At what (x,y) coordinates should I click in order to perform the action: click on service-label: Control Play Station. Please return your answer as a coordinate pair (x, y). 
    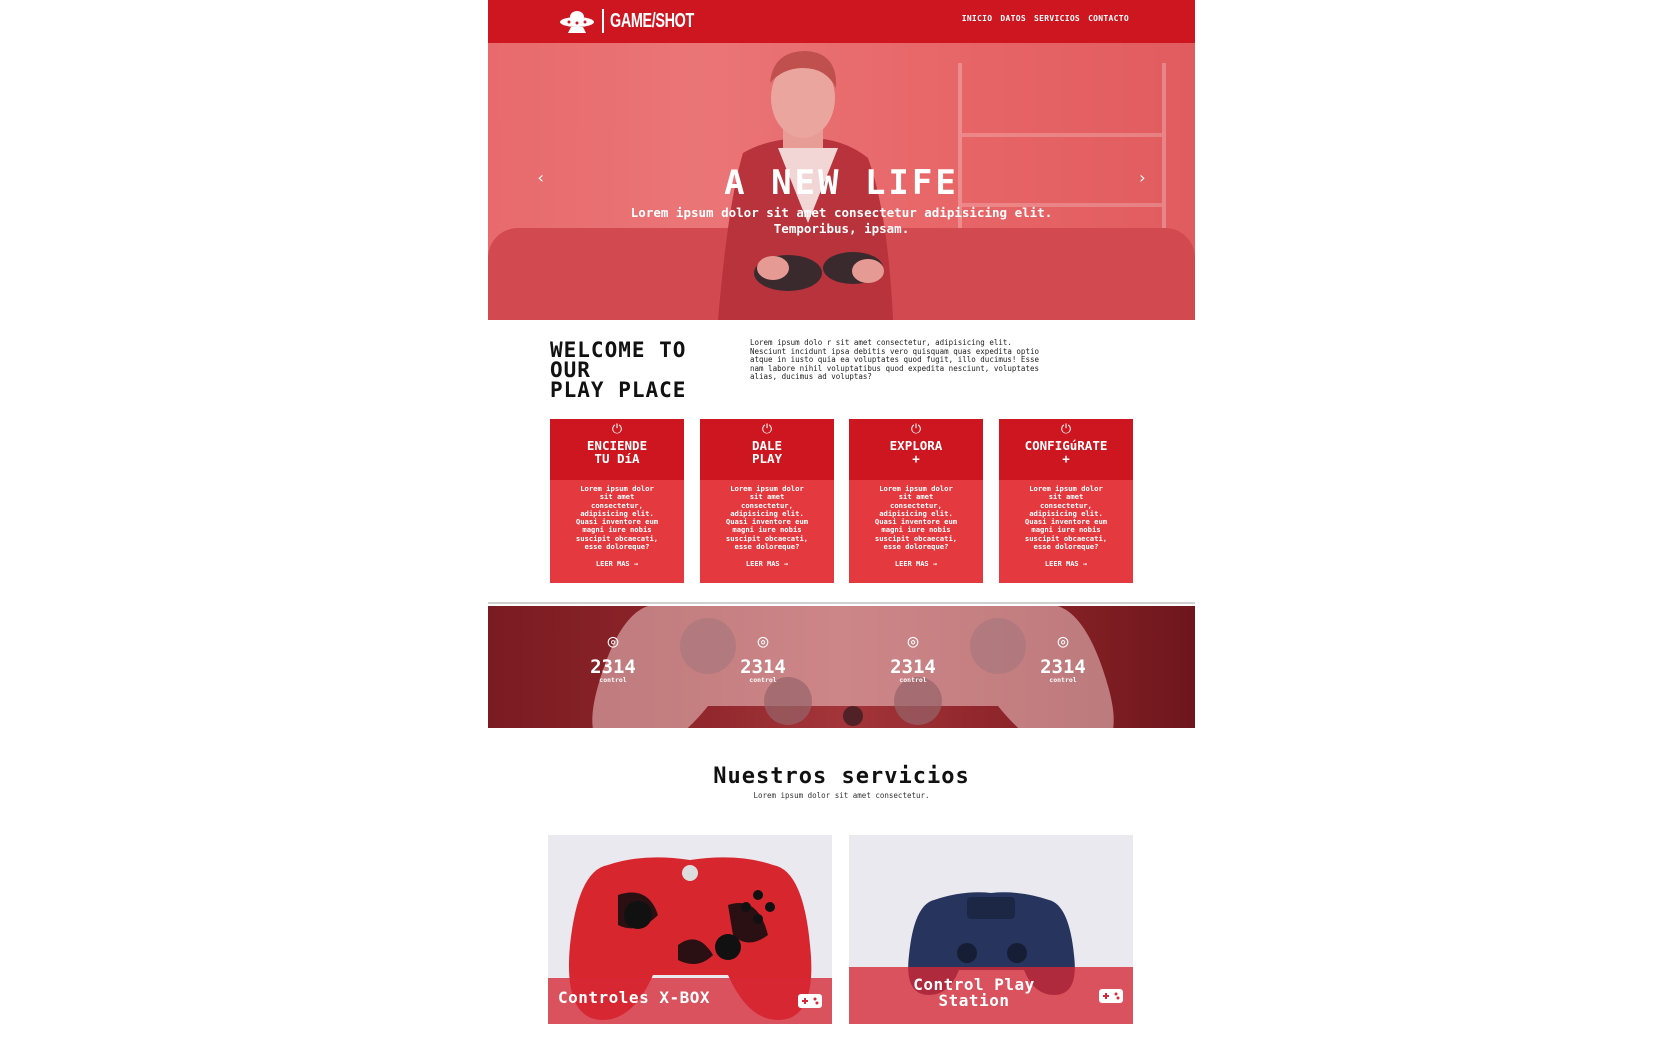
    Looking at the image, I should click on (974, 993).